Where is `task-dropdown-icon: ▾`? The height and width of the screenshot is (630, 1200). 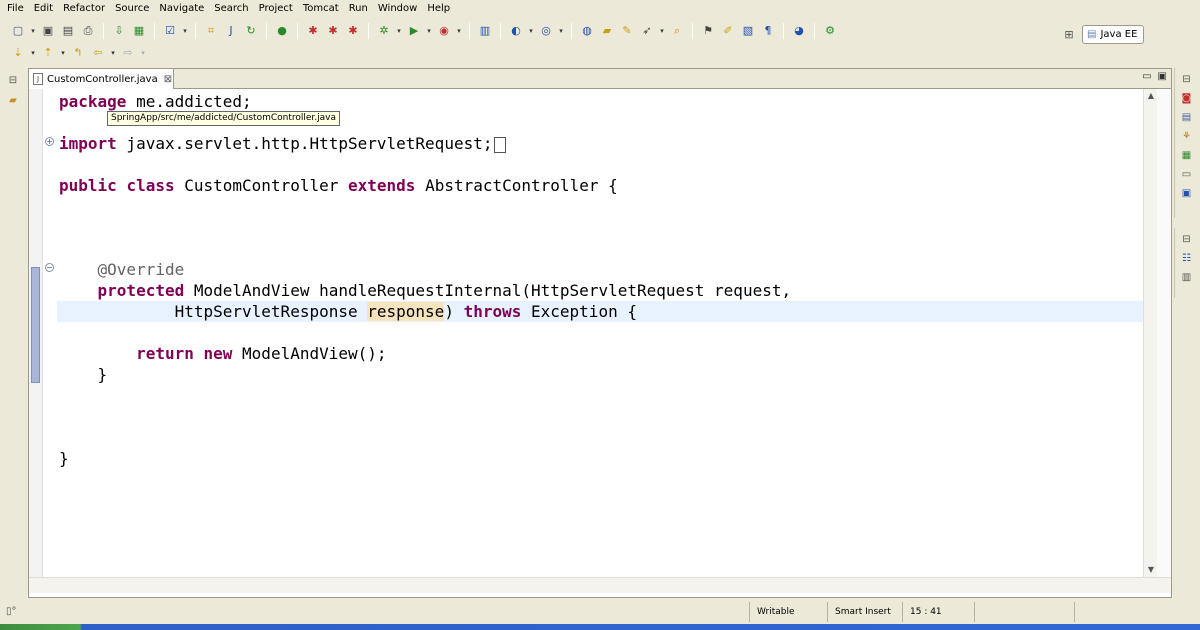 task-dropdown-icon: ▾ is located at coordinates (185, 31).